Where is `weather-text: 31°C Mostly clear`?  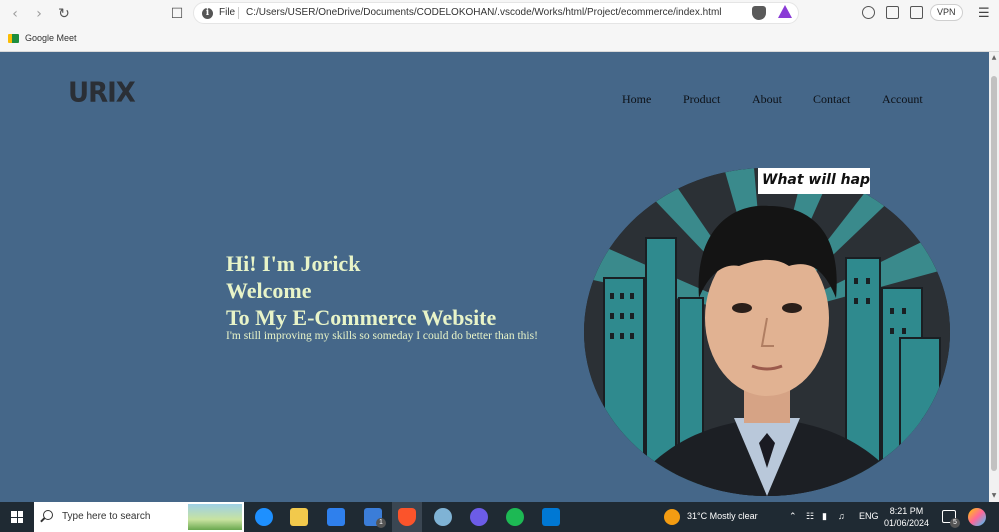 weather-text: 31°C Mostly clear is located at coordinates (722, 516).